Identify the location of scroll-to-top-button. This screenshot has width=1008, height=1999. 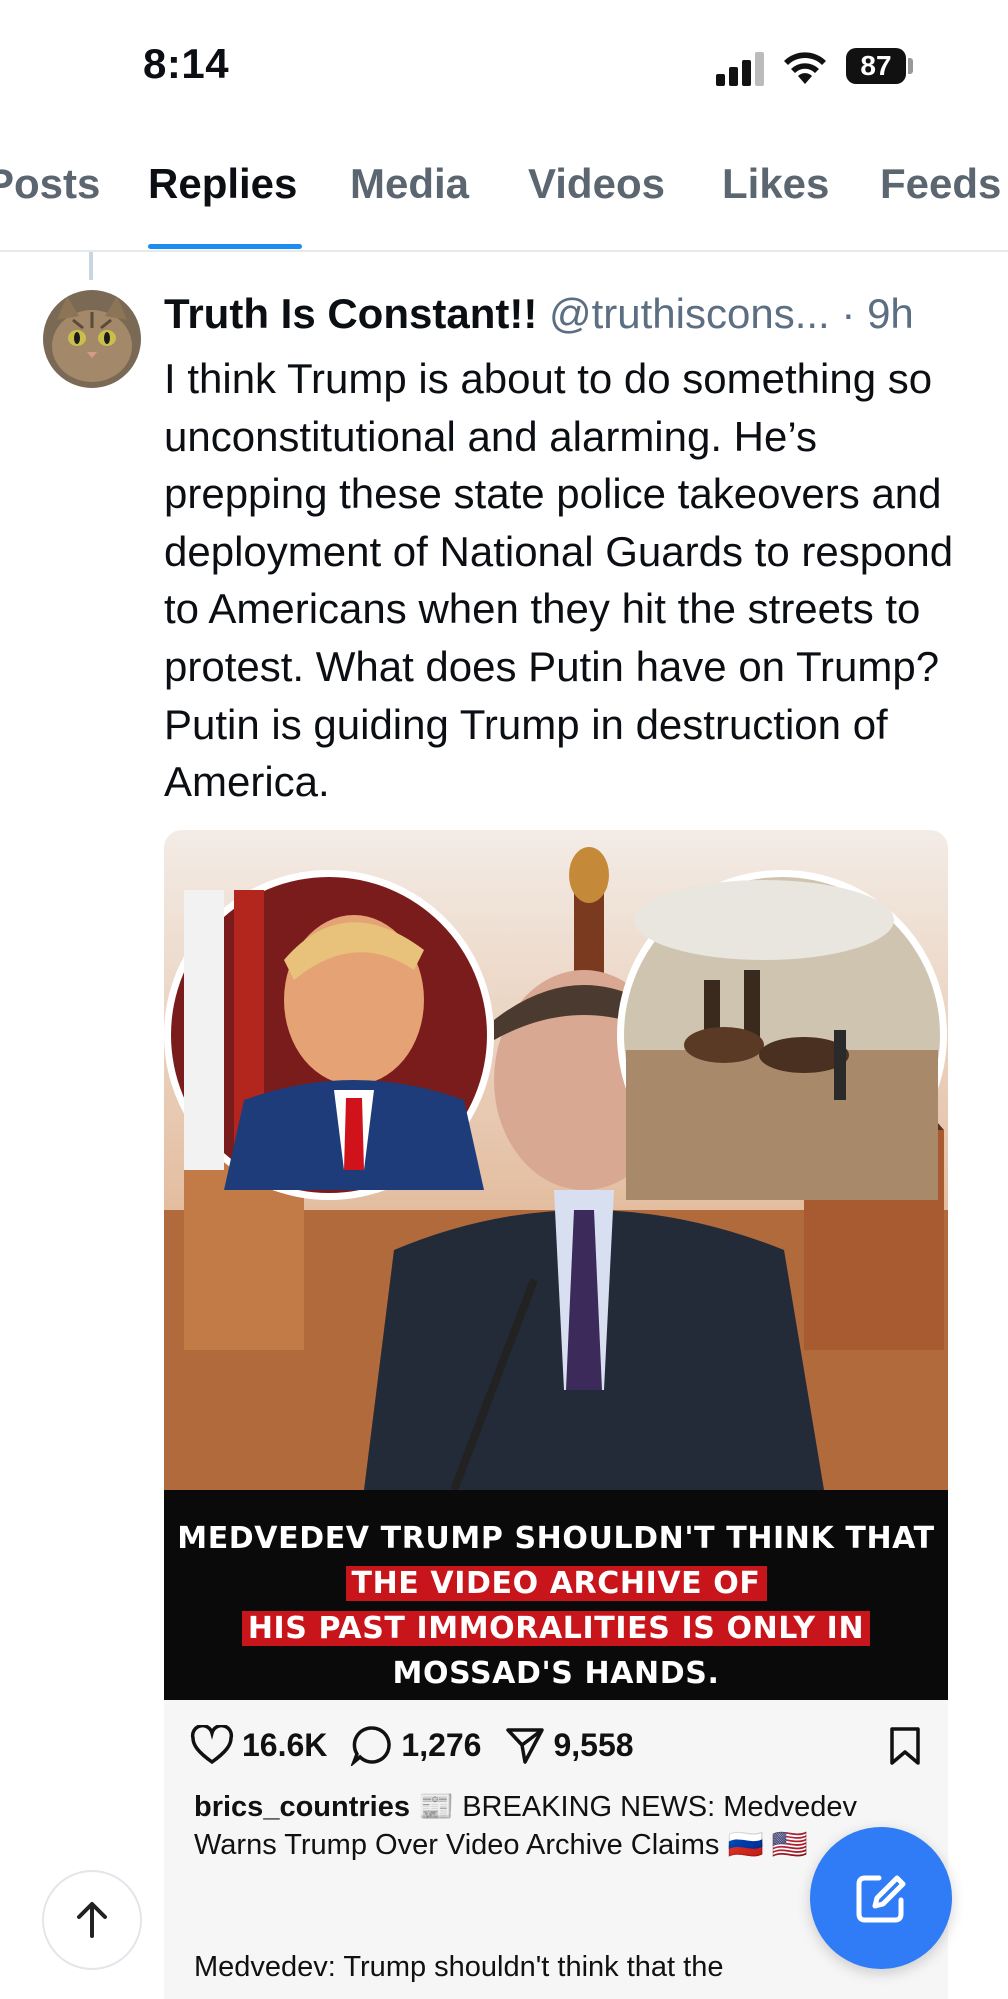
(92, 1920).